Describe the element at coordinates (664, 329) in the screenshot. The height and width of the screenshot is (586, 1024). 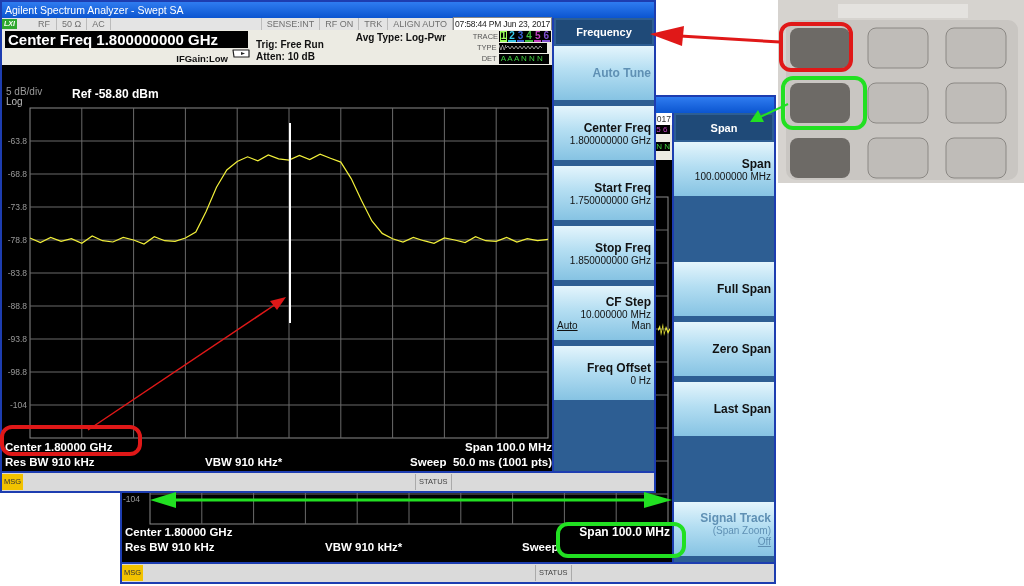
I see `trace-fragment` at that location.